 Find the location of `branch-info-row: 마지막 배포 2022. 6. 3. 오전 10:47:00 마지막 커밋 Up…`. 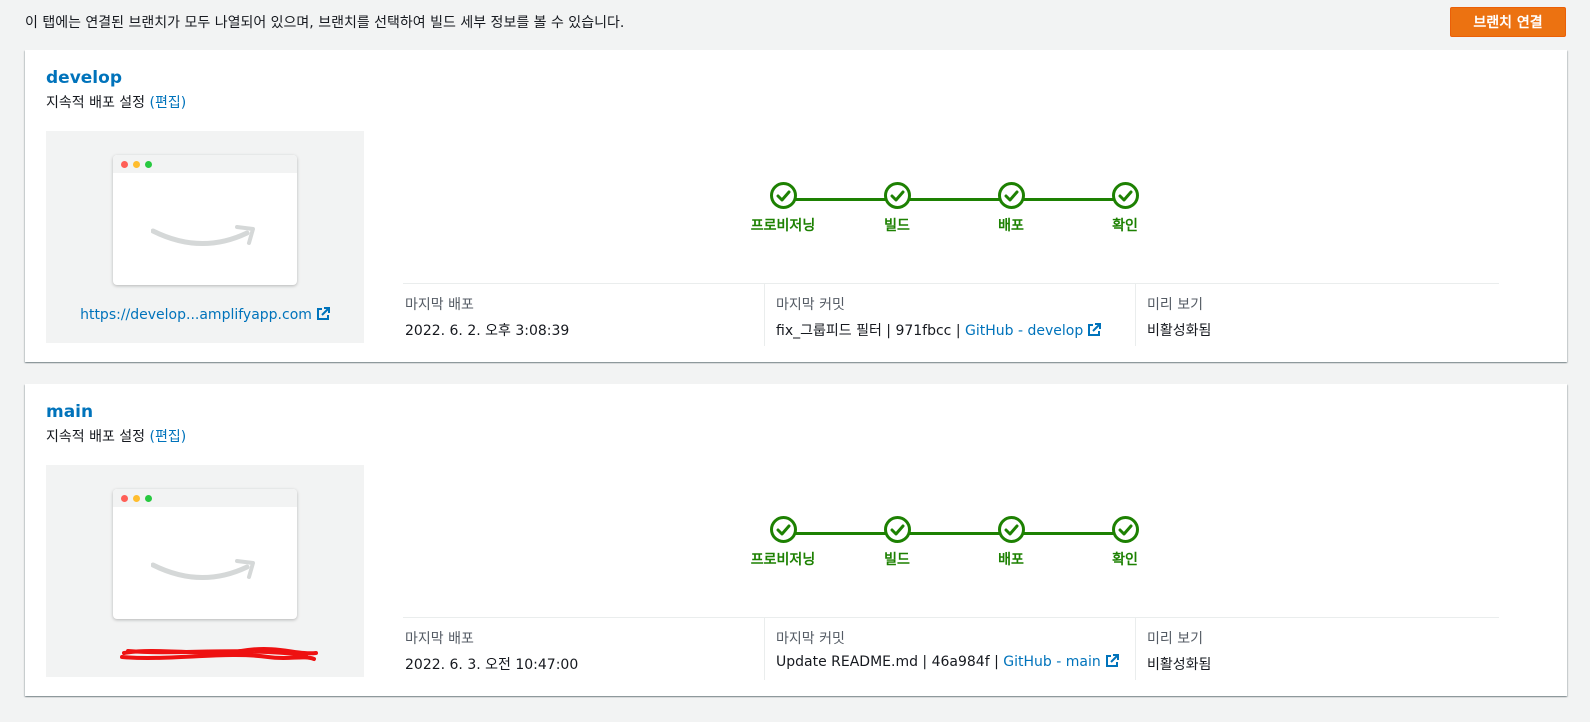

branch-info-row: 마지막 배포 2022. 6. 3. 오전 10:47:00 마지막 커밋 Up… is located at coordinates (951, 648).